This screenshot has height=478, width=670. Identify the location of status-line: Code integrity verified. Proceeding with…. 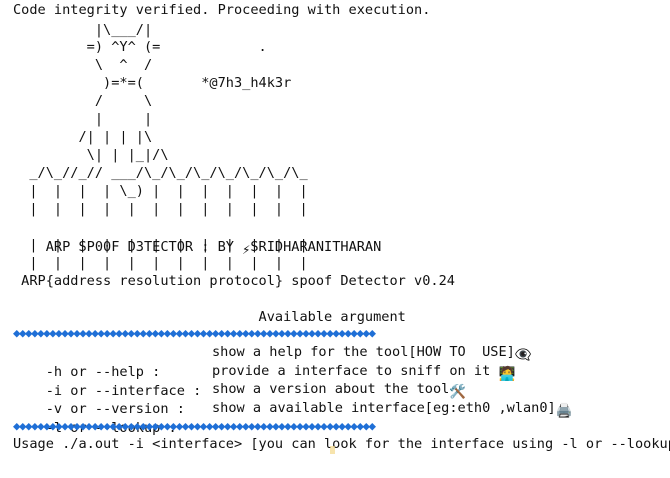
(222, 10).